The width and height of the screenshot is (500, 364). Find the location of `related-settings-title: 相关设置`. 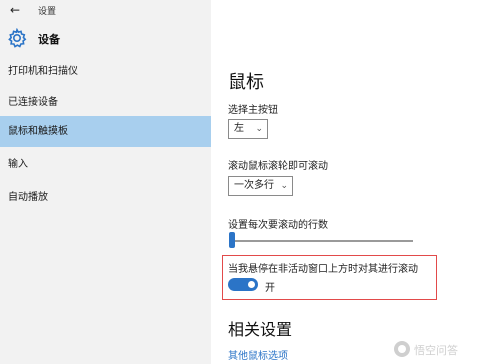

related-settings-title: 相关设置 is located at coordinates (260, 329).